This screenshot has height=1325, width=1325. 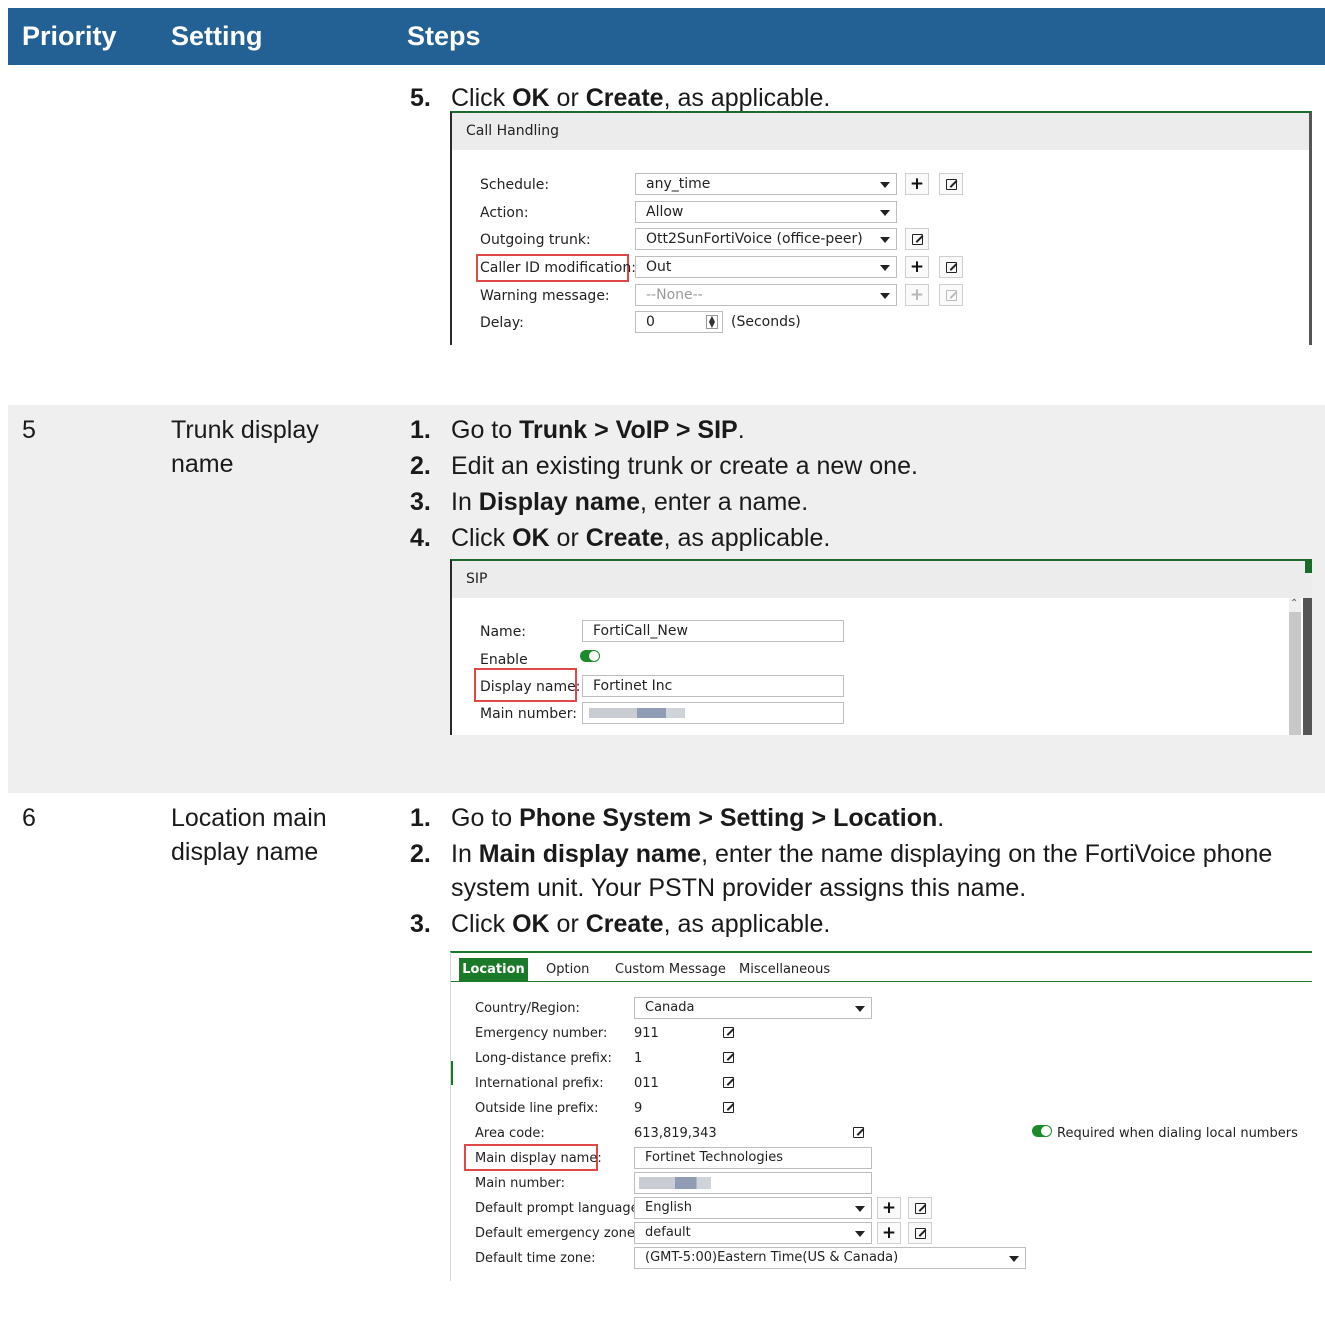 What do you see at coordinates (510, 1133) in the screenshot?
I see `area-label: Area code:` at bounding box center [510, 1133].